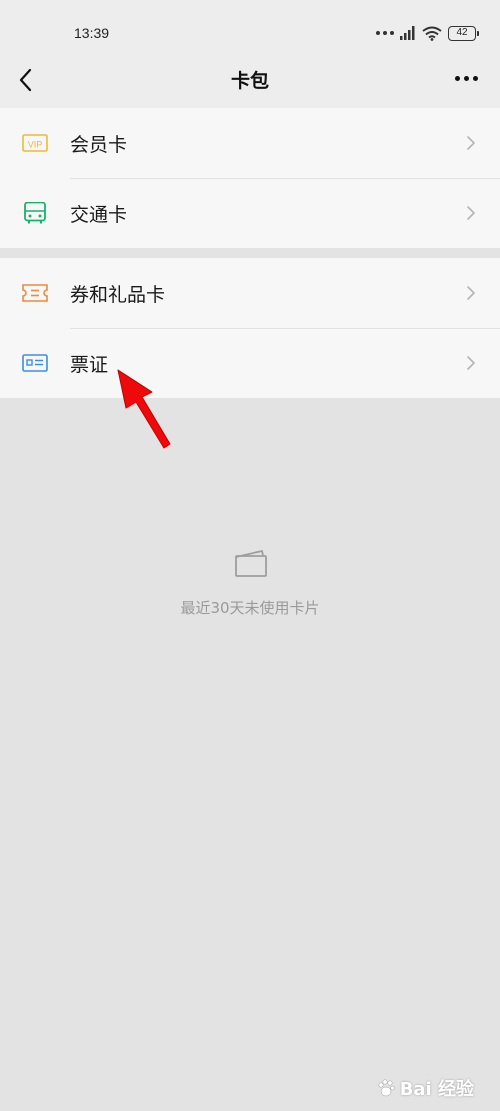  I want to click on vip-card-icon: VIP, so click(35, 143).